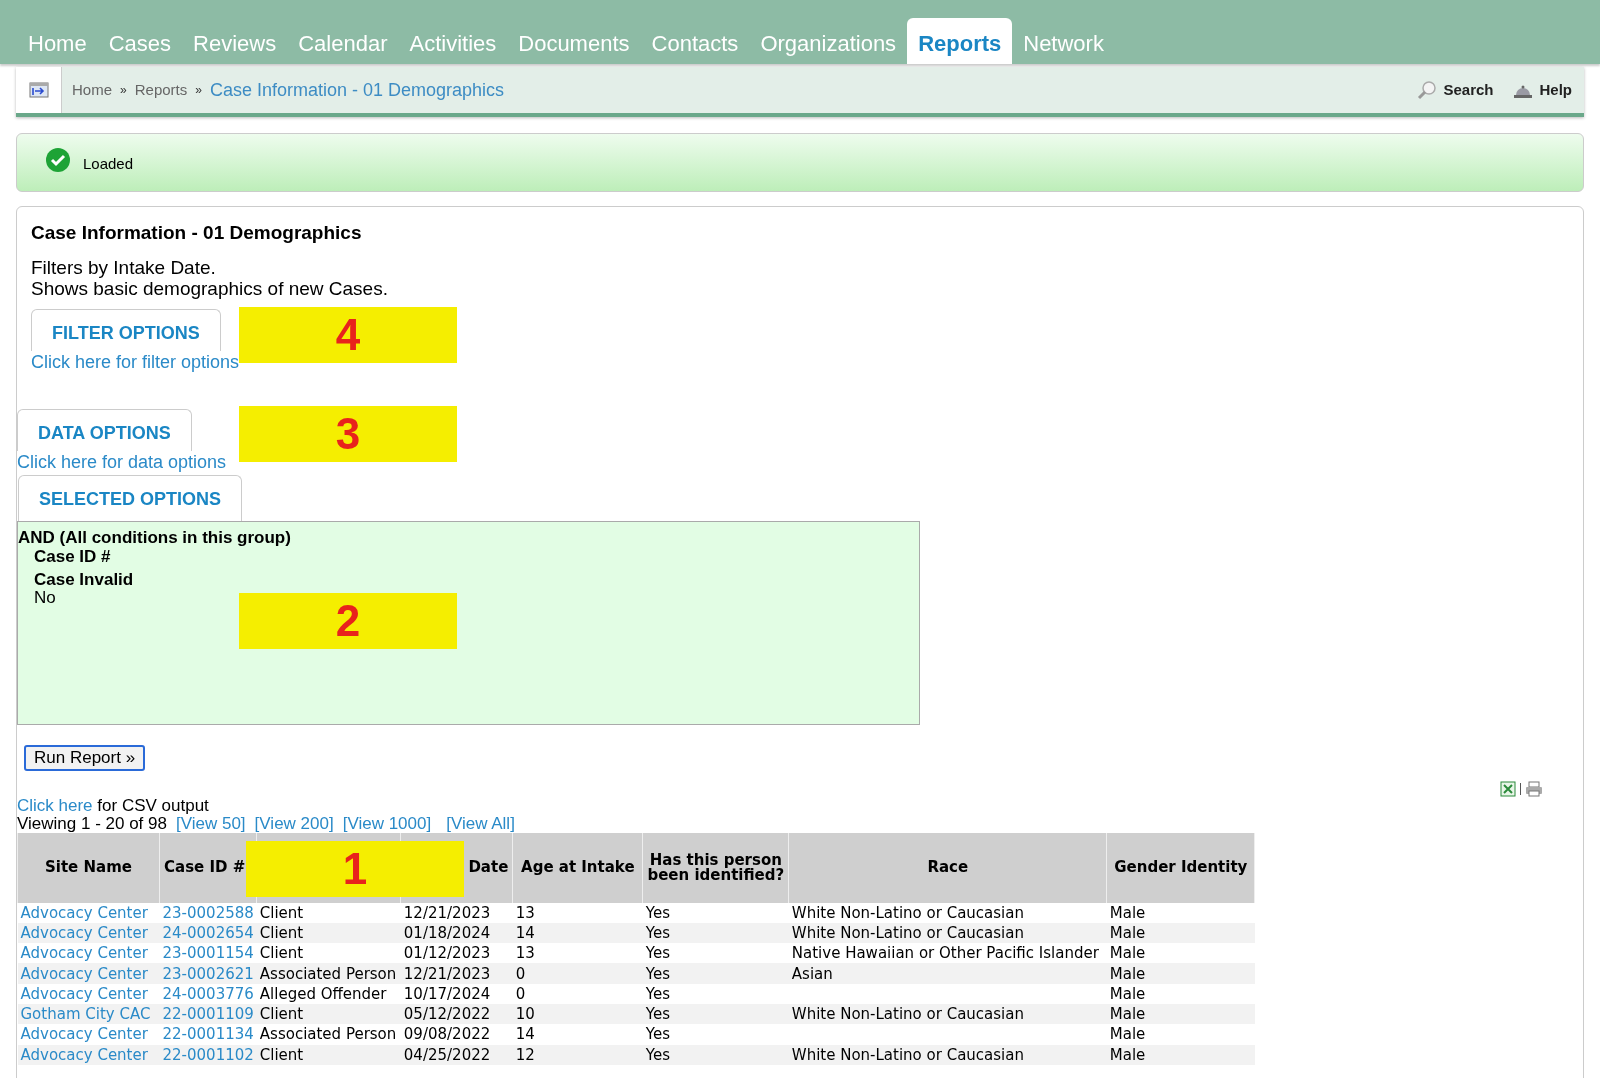 The height and width of the screenshot is (1078, 1600). Describe the element at coordinates (294, 823) in the screenshot. I see `view-link: [View 200]` at that location.